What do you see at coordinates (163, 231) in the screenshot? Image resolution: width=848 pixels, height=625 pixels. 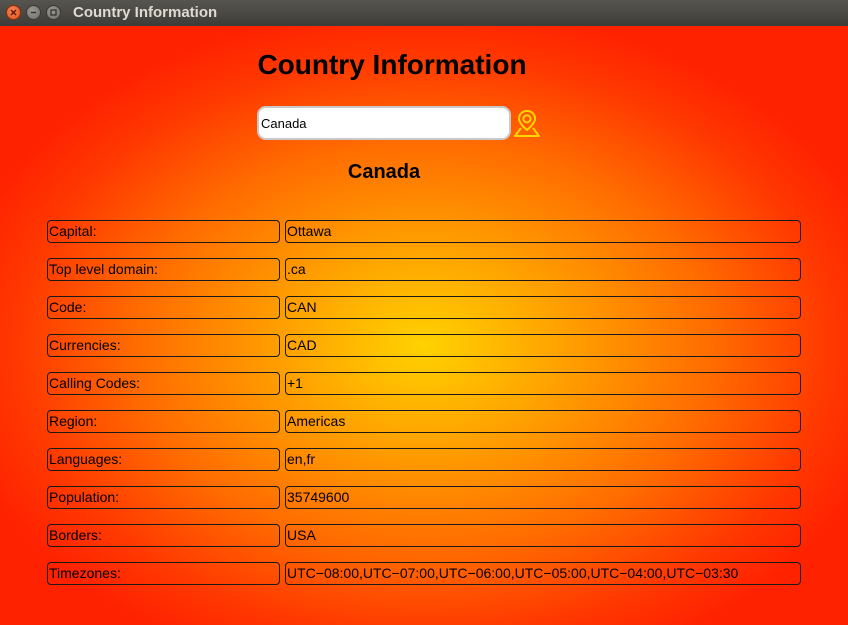 I see `field-label: Capital:` at bounding box center [163, 231].